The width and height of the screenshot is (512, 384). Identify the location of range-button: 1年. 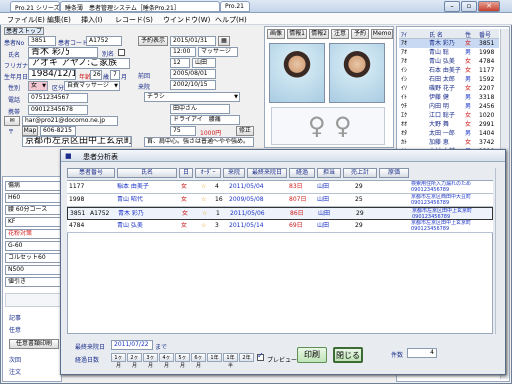
(214, 357).